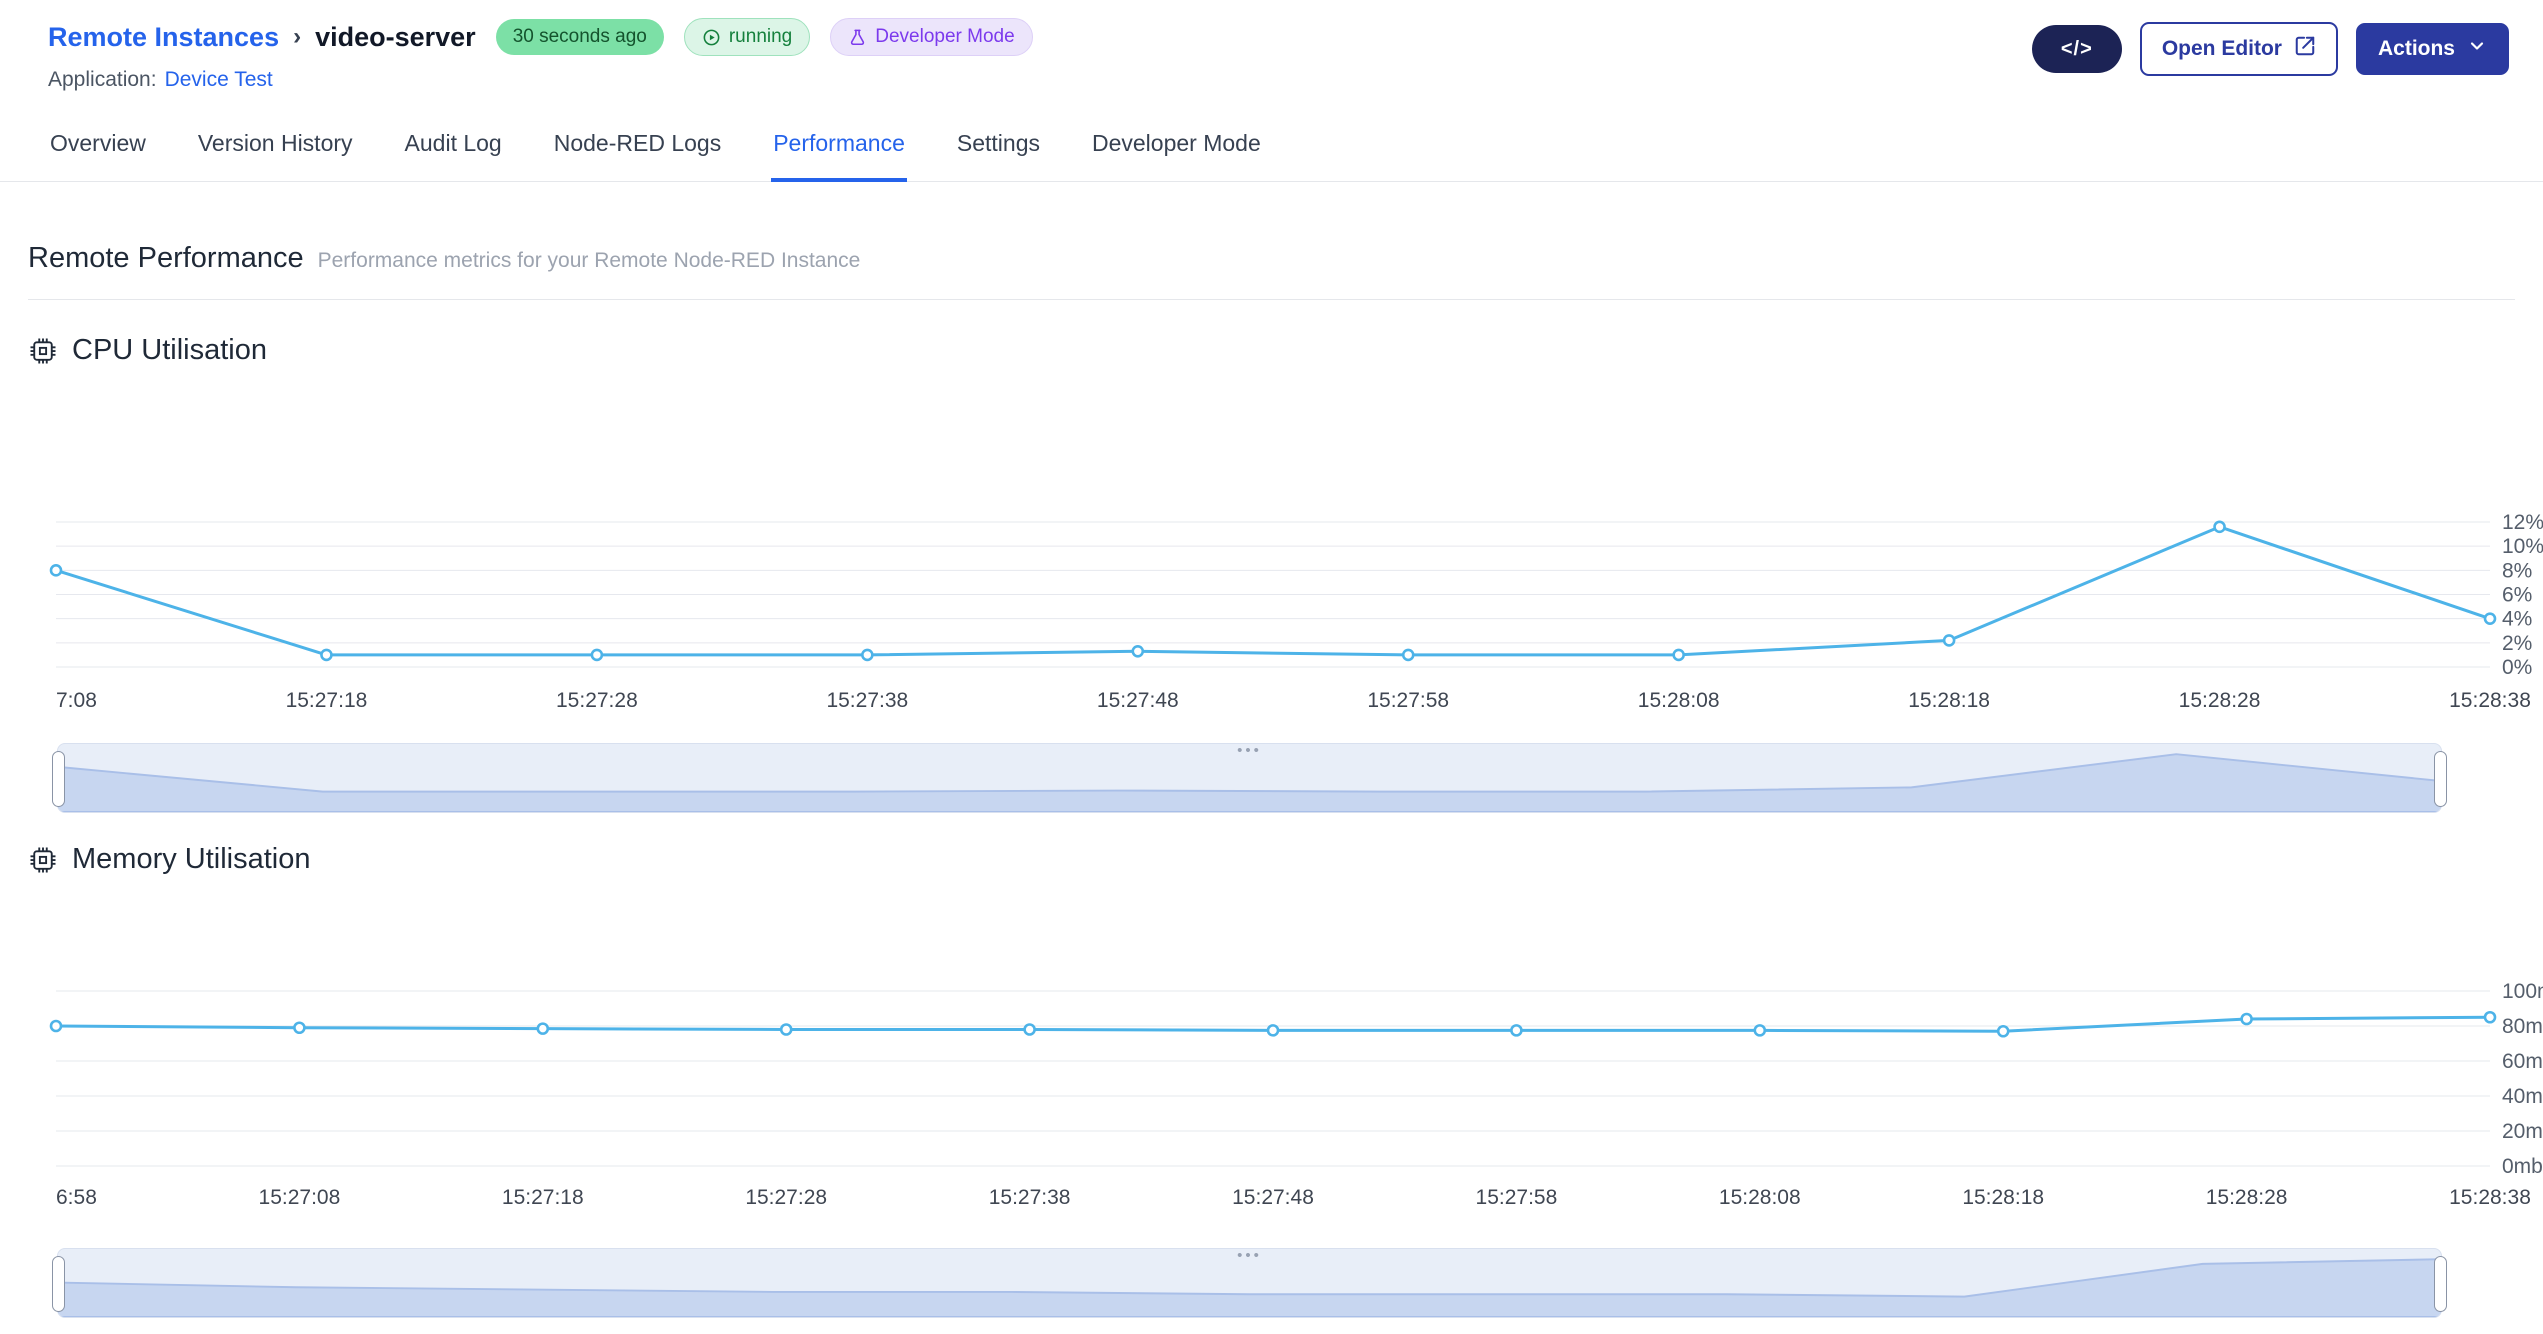 Image resolution: width=2543 pixels, height=1334 pixels. I want to click on svg-text: 2%, so click(2517, 643).